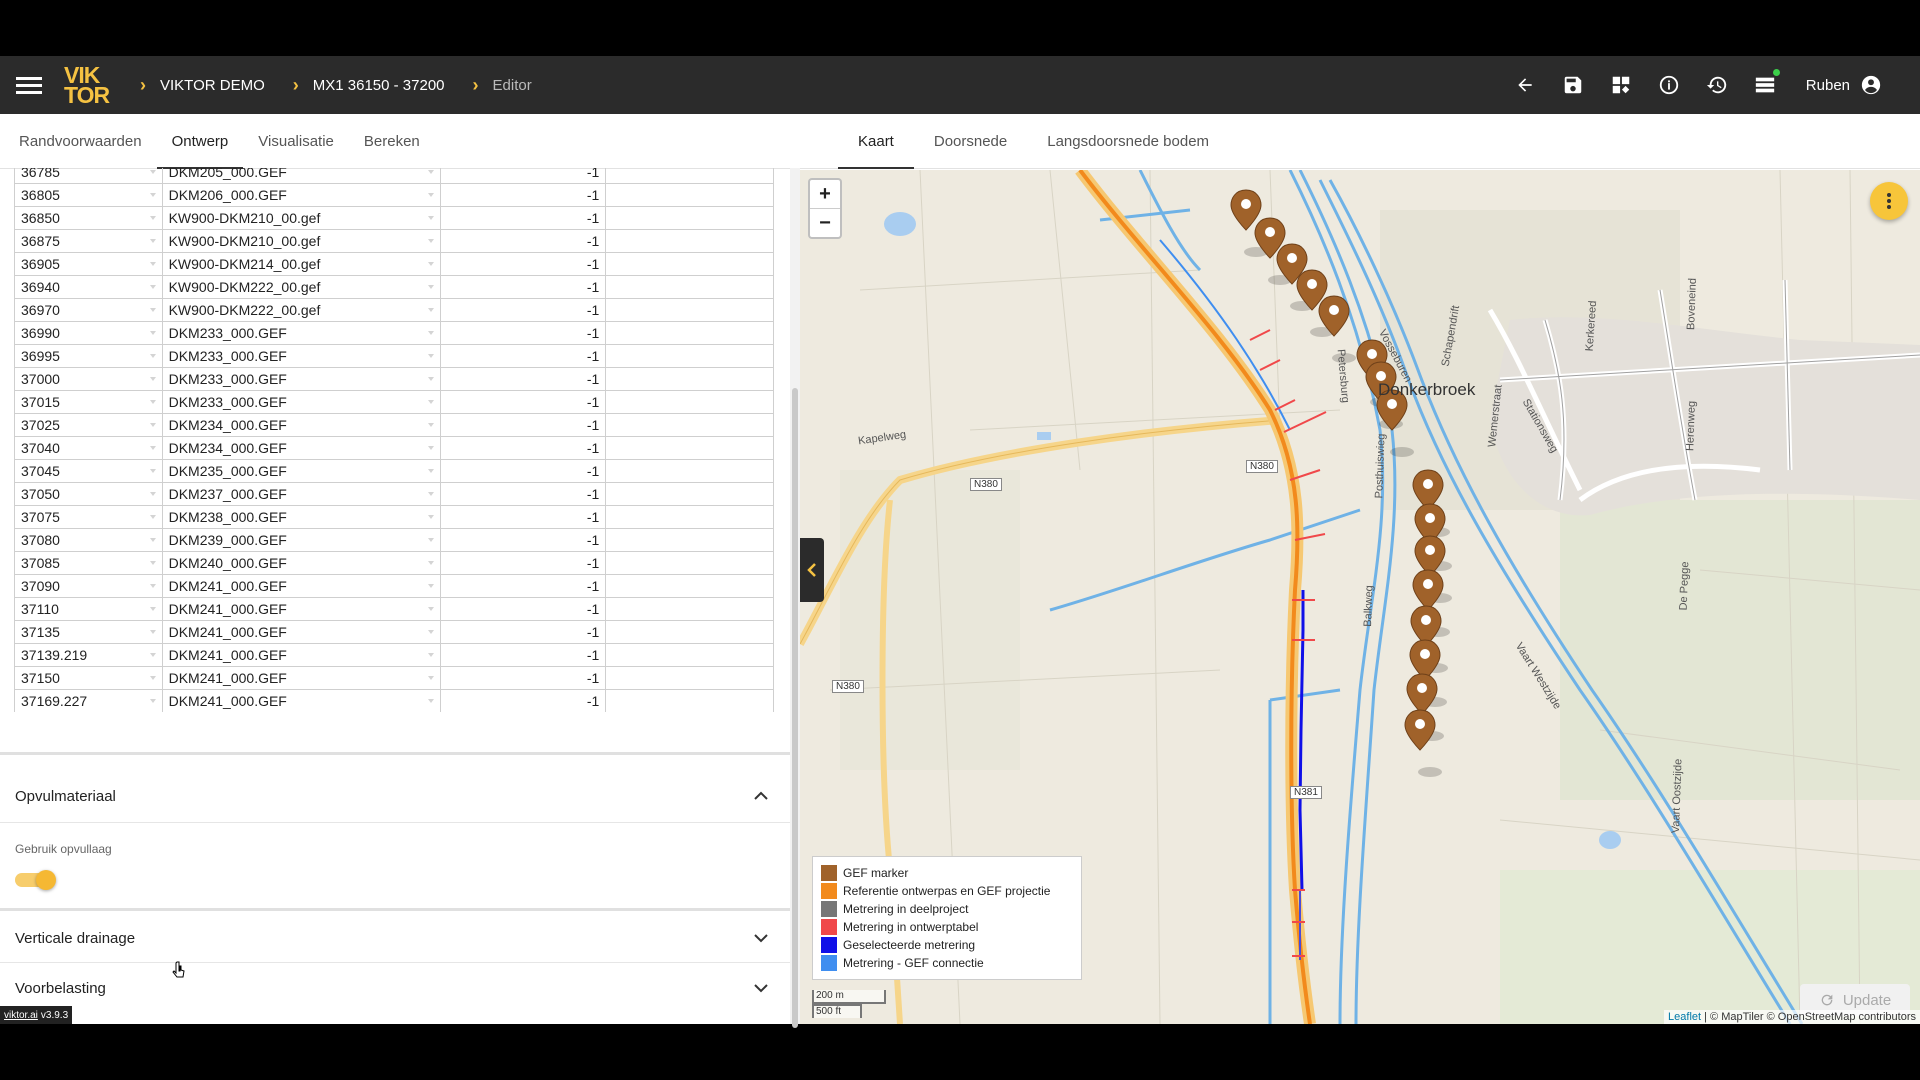 The image size is (1920, 1080). I want to click on metrering-cell: 37085, so click(88, 563).